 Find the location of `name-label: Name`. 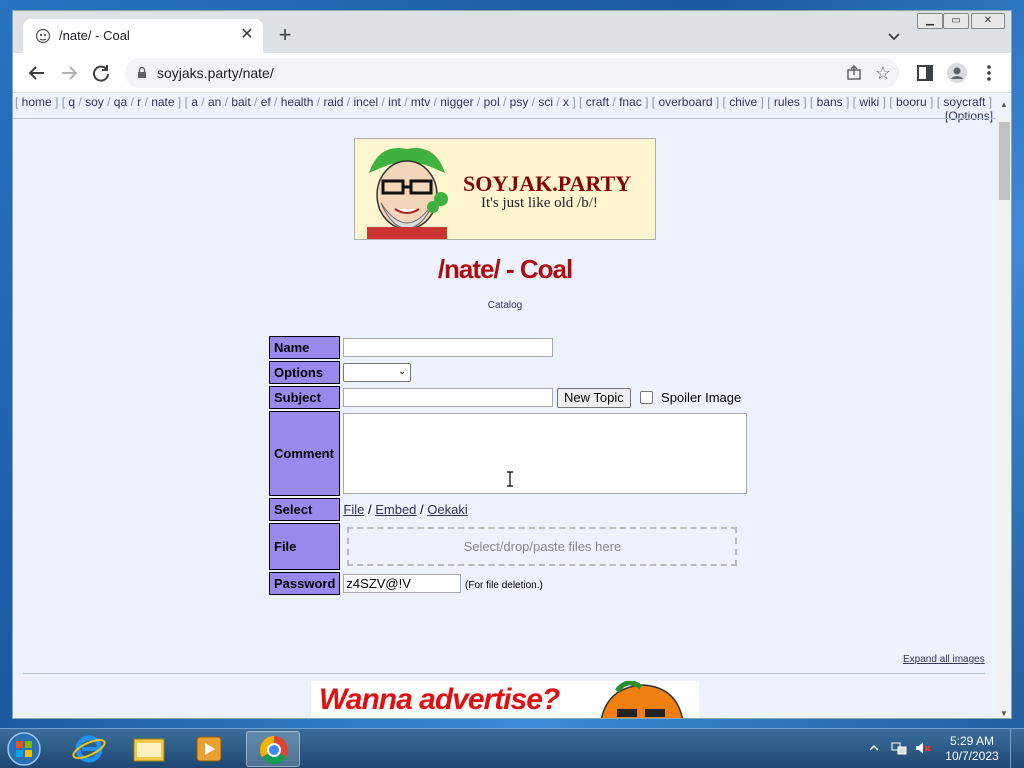

name-label: Name is located at coordinates (305, 347).